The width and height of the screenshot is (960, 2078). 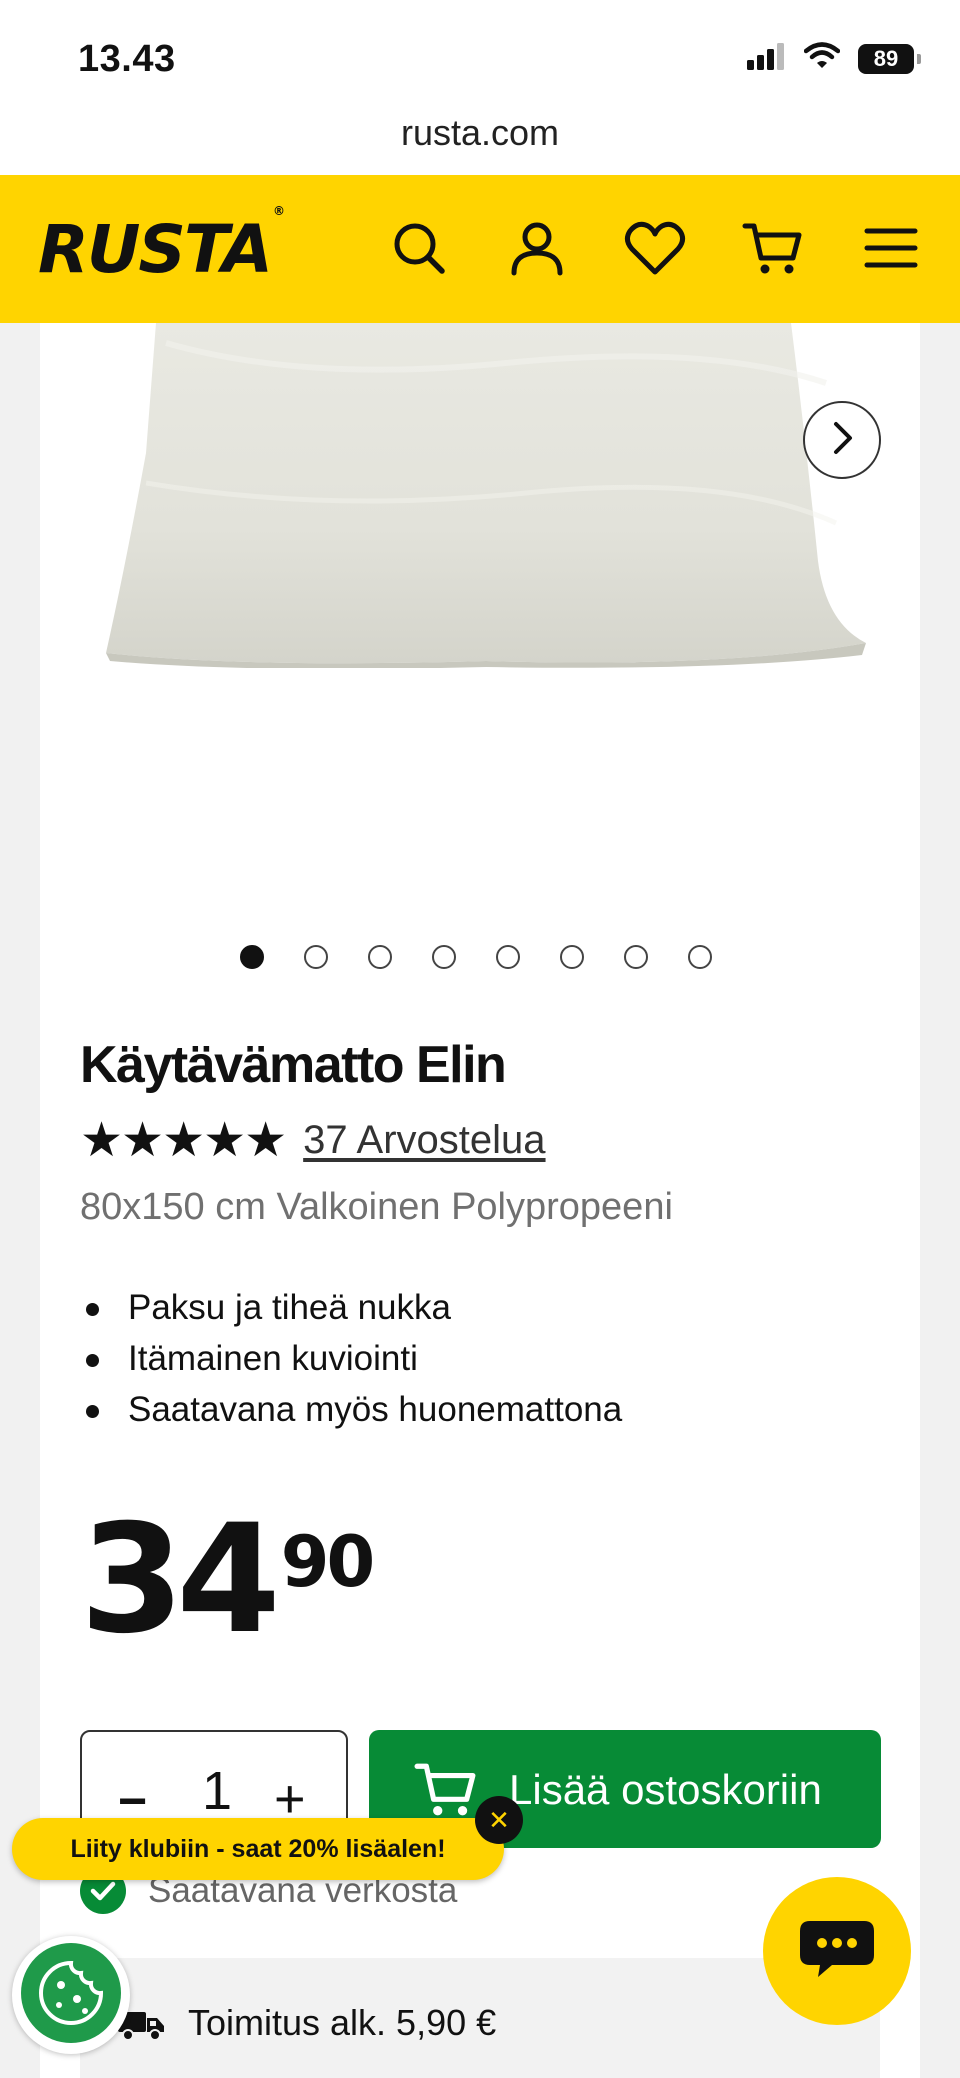 I want to click on rating-row: ★★★★★ 37 Arvostelua, so click(x=313, y=1140).